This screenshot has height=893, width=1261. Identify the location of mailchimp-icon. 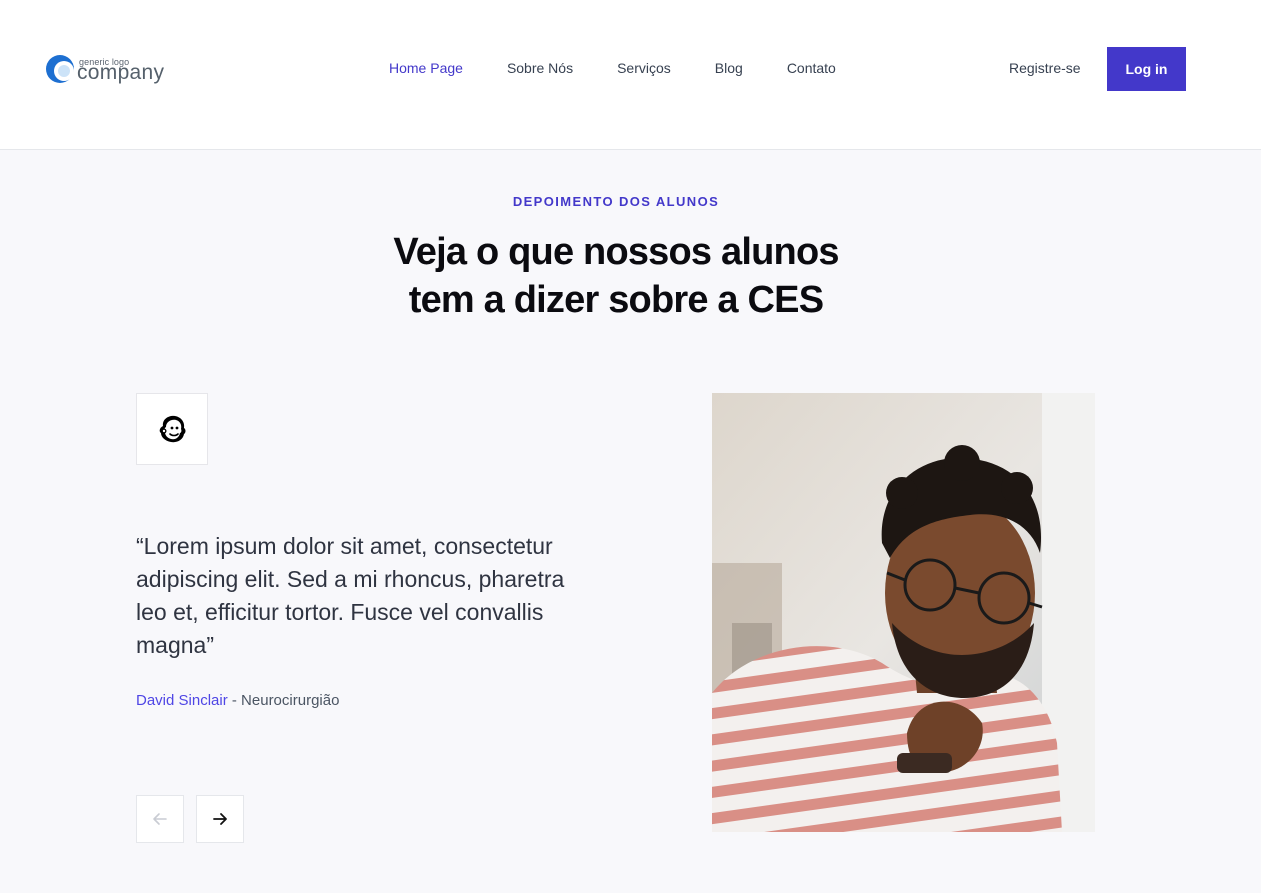
(172, 429).